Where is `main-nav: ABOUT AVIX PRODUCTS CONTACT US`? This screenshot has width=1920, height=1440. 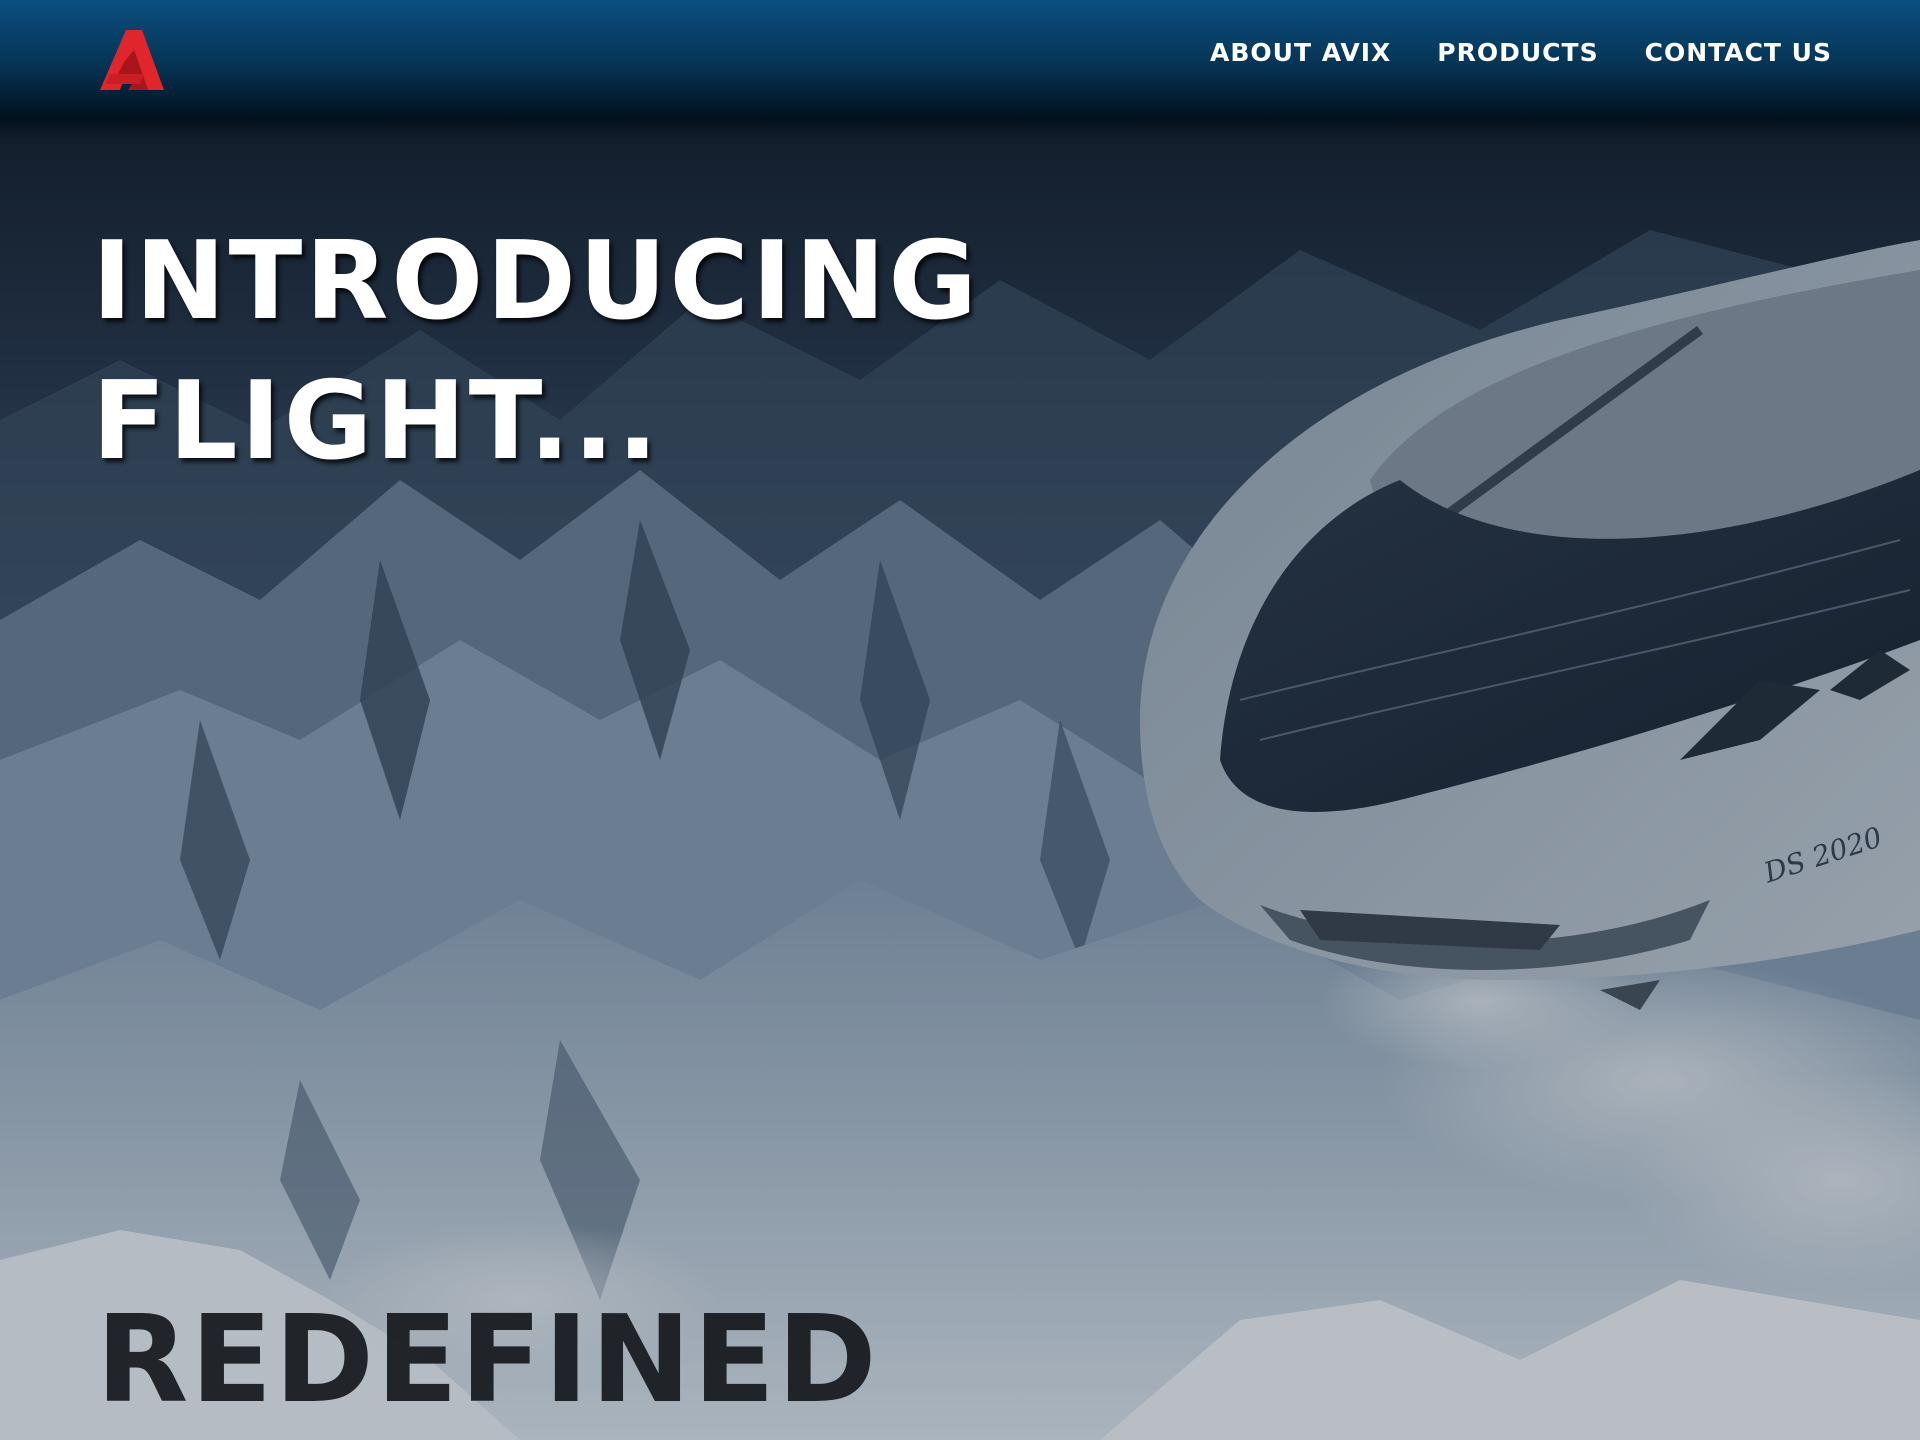 main-nav: ABOUT AVIX PRODUCTS CONTACT US is located at coordinates (1521, 53).